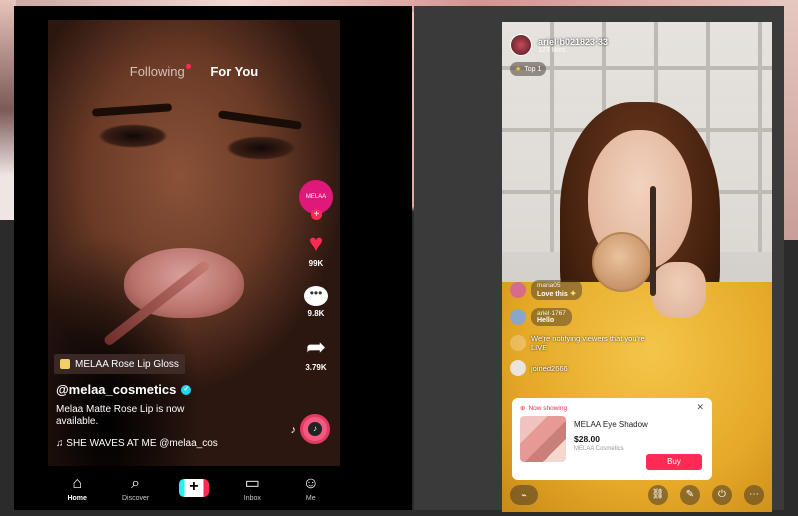 This screenshot has height=516, width=798. What do you see at coordinates (316, 347) in the screenshot?
I see `share-icon: ➦` at bounding box center [316, 347].